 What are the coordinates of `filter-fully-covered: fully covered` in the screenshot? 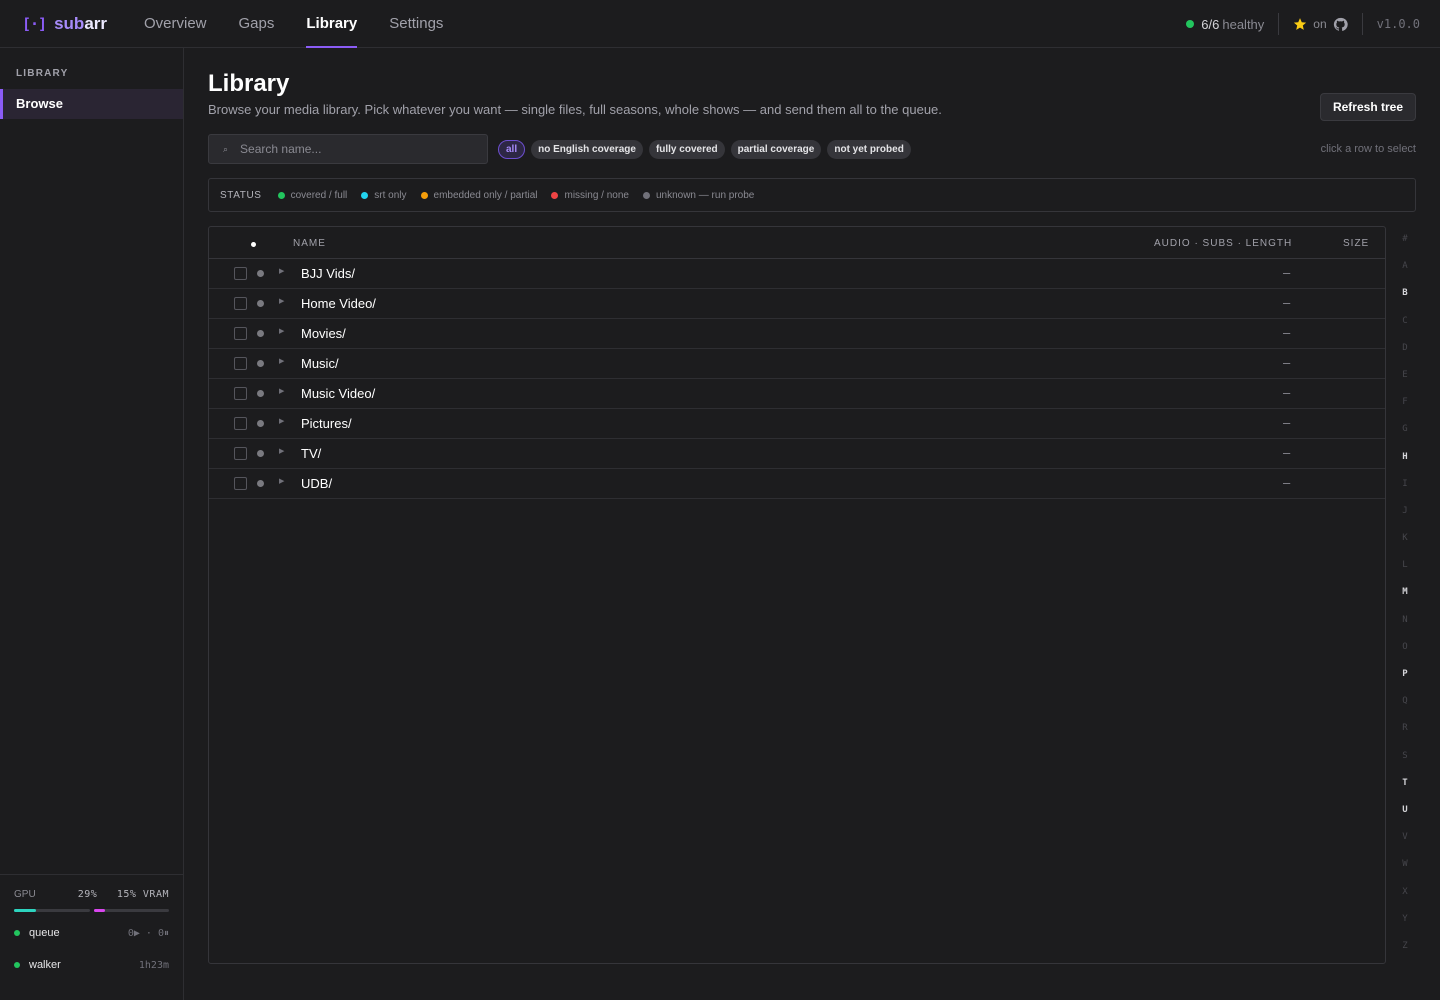 It's located at (686, 149).